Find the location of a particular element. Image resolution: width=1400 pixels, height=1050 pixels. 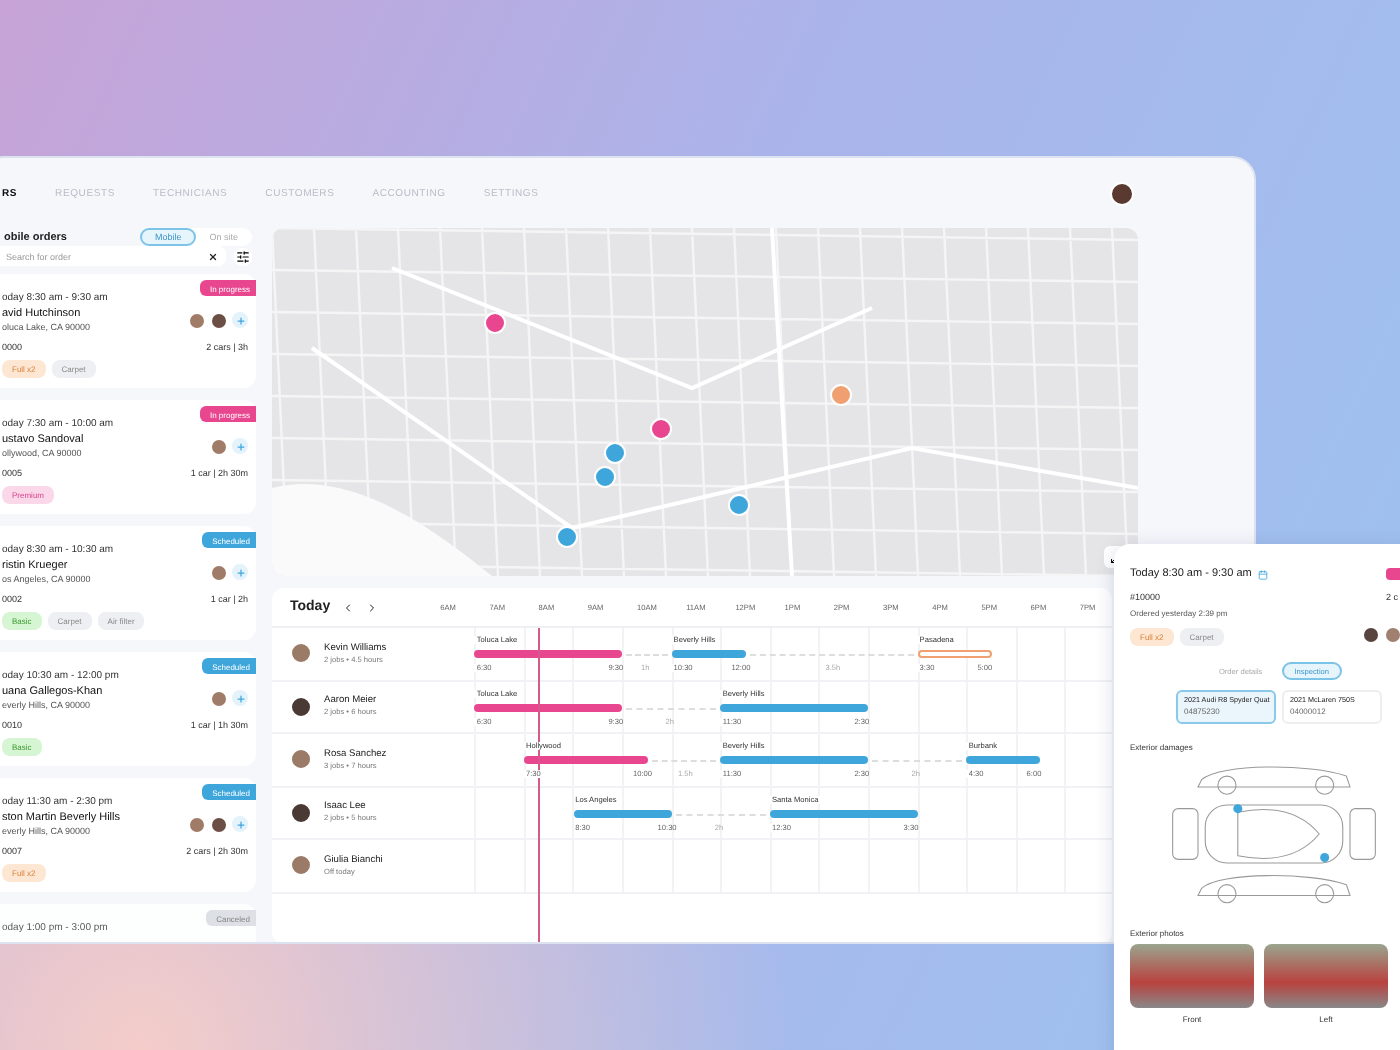

previous-icon is located at coordinates (348, 607).